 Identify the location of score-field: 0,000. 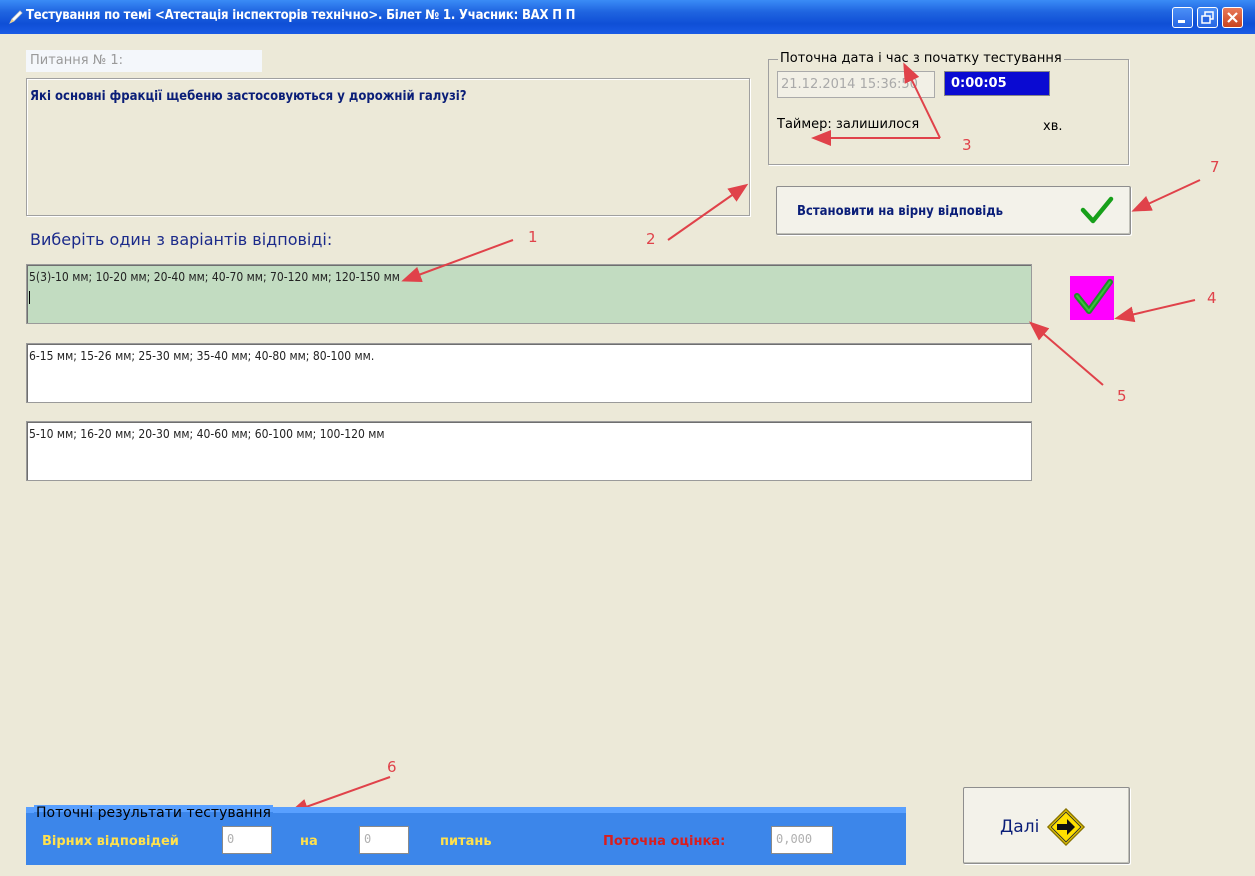
(802, 840).